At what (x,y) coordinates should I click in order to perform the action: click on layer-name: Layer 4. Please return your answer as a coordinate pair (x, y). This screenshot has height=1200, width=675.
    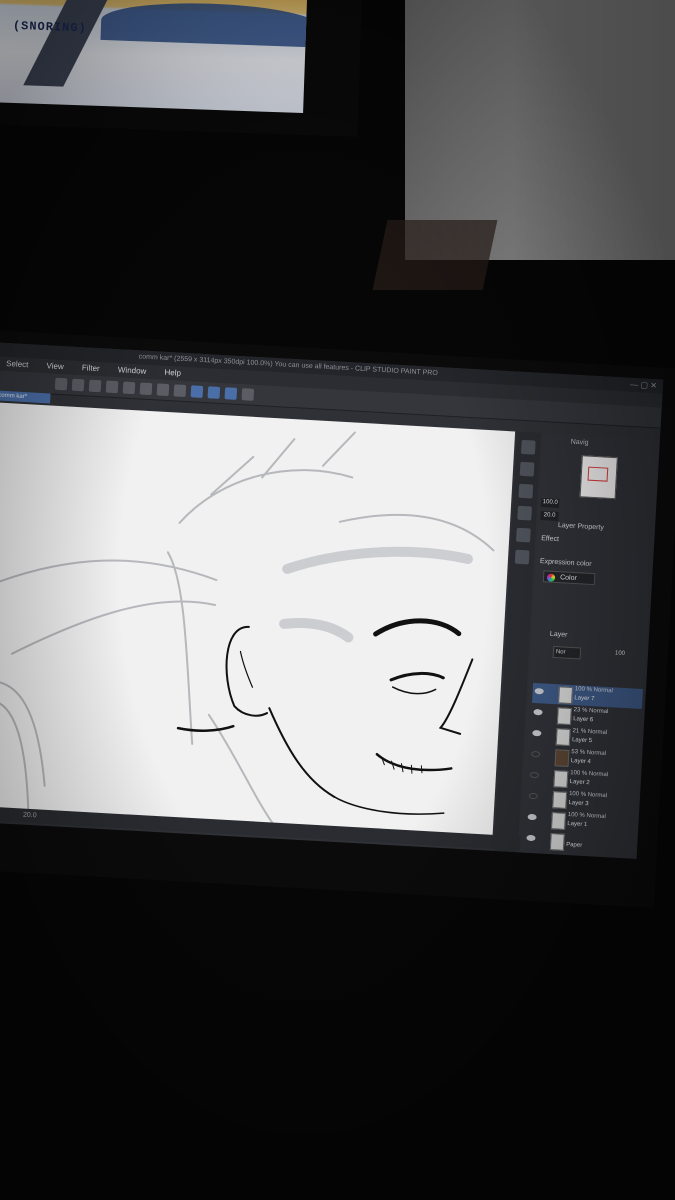
    Looking at the image, I should click on (580, 762).